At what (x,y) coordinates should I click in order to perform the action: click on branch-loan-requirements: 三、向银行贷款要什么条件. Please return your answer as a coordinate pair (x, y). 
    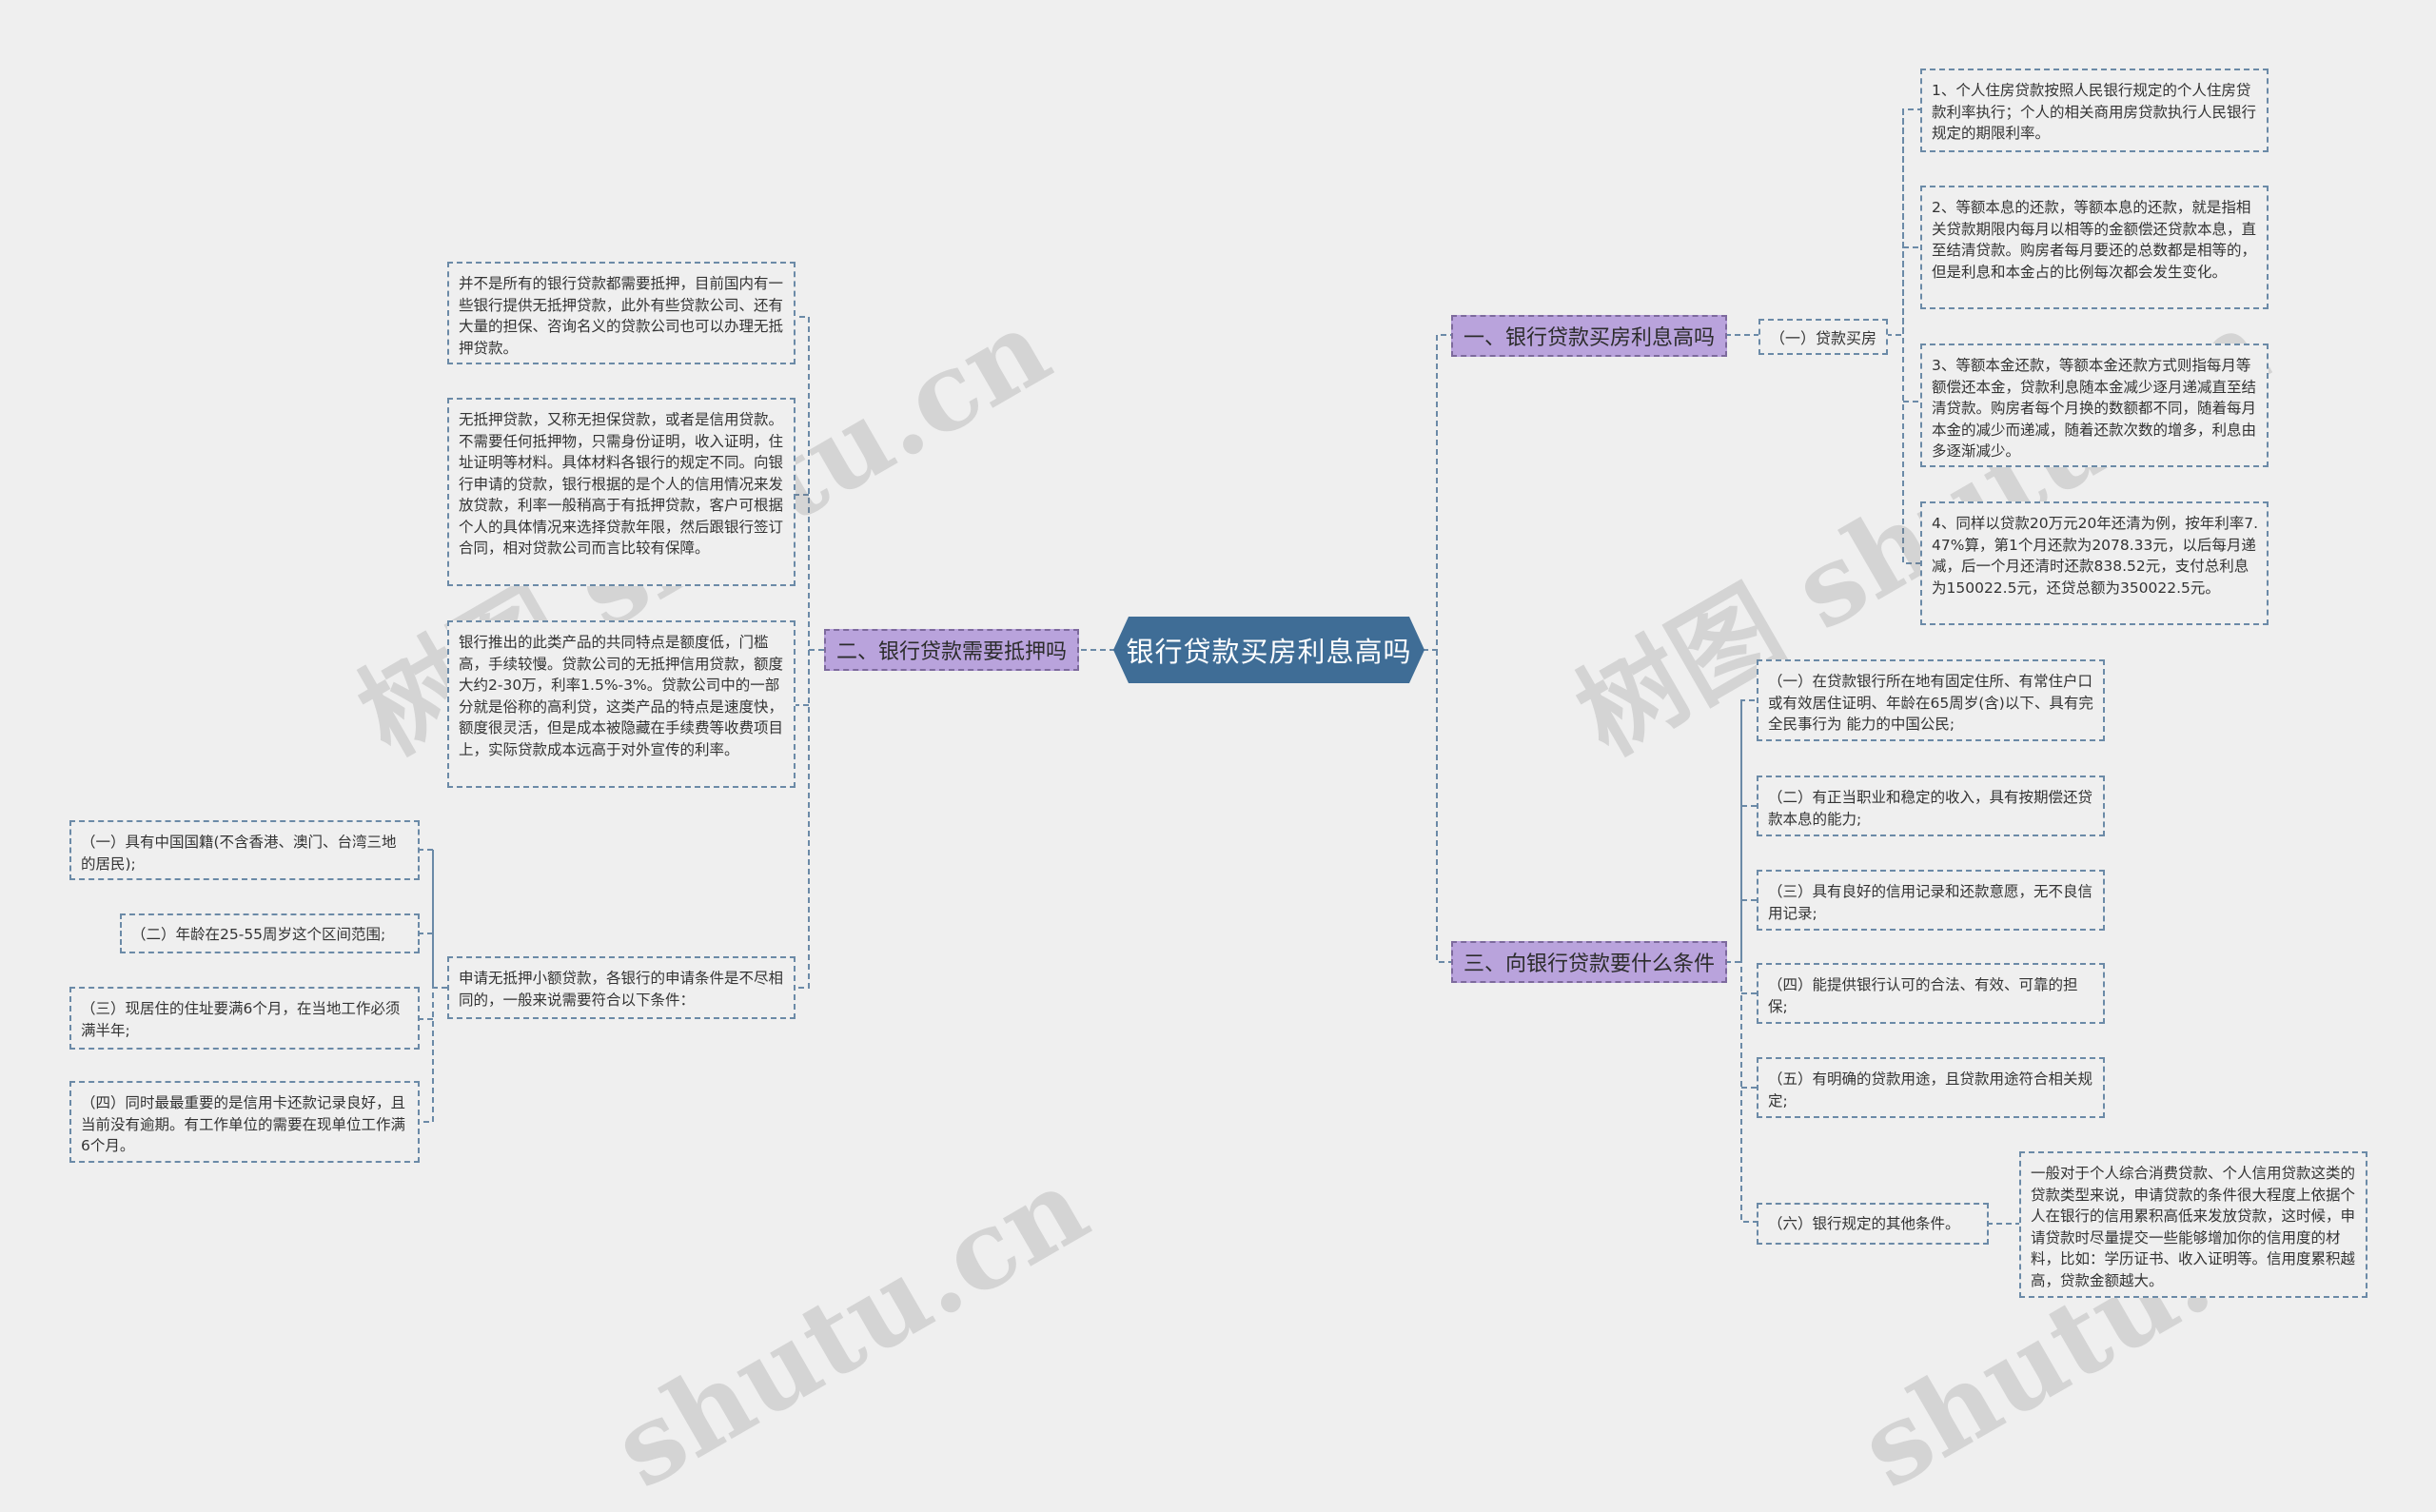
    Looking at the image, I should click on (1589, 962).